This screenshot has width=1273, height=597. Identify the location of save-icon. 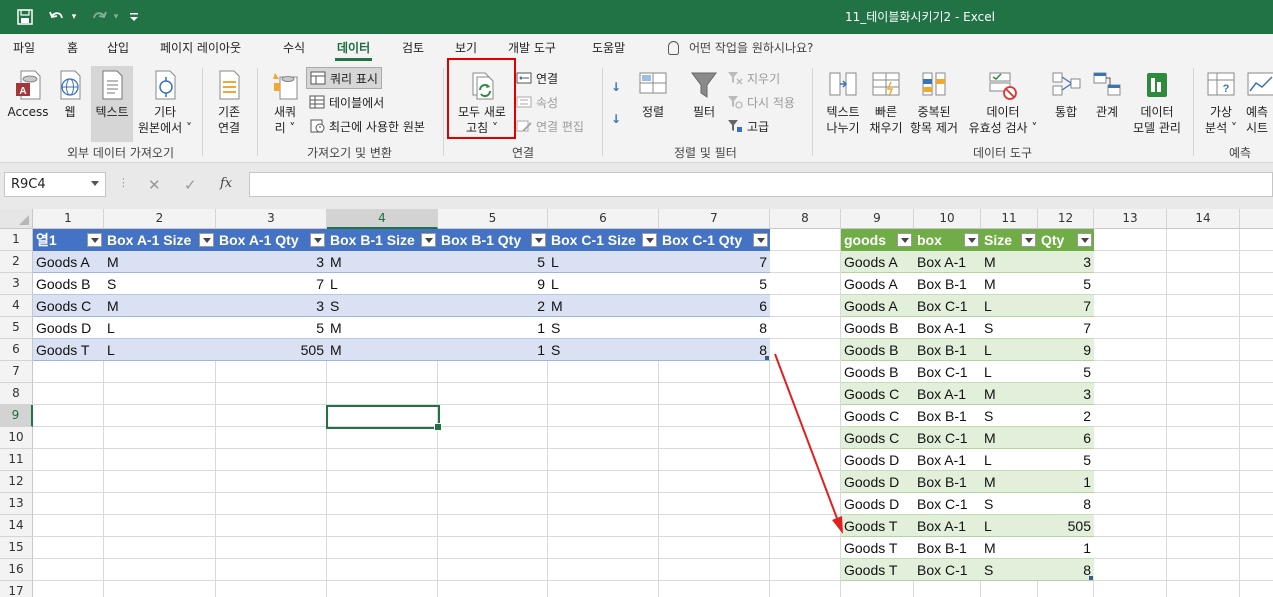
(25, 17).